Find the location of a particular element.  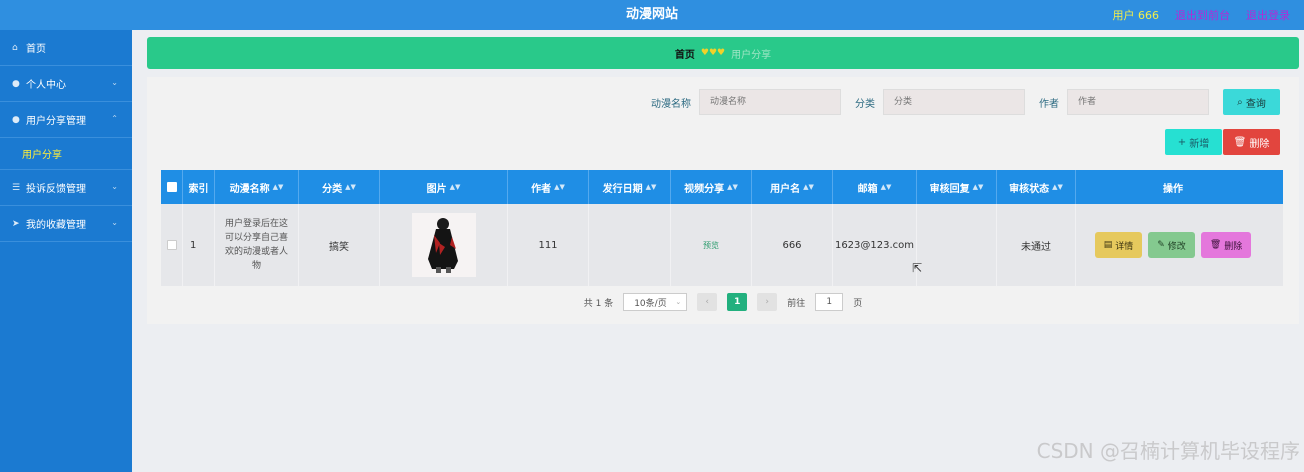

cell-category: 搞笑 is located at coordinates (339, 245).